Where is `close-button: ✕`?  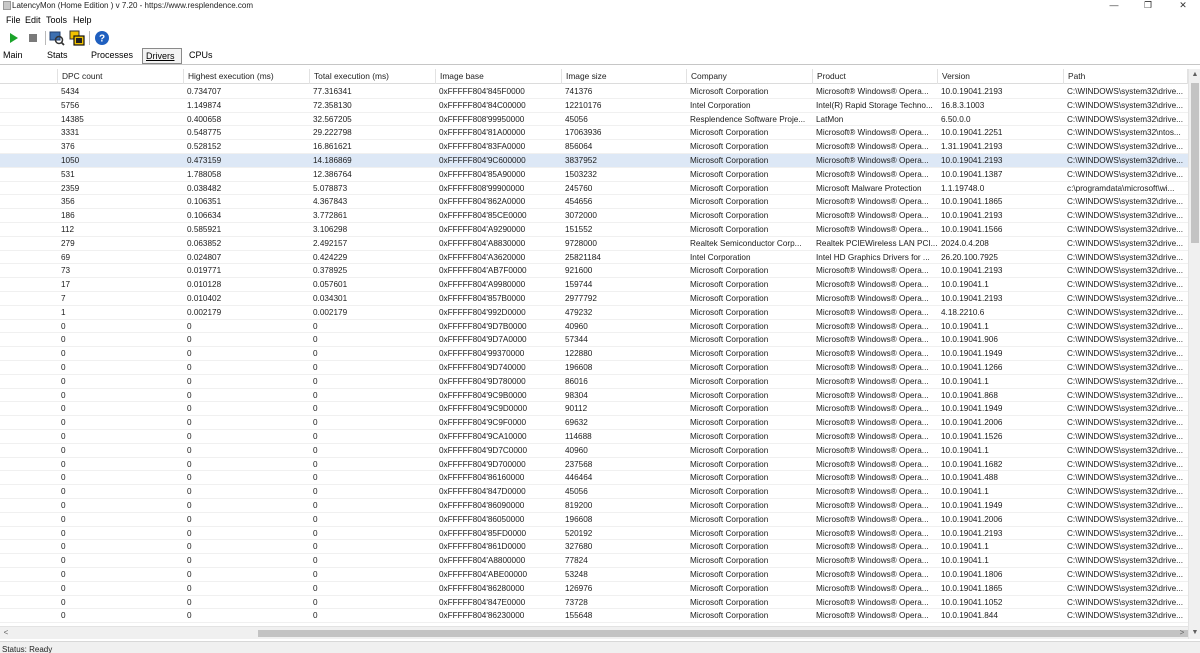 close-button: ✕ is located at coordinates (1183, 6).